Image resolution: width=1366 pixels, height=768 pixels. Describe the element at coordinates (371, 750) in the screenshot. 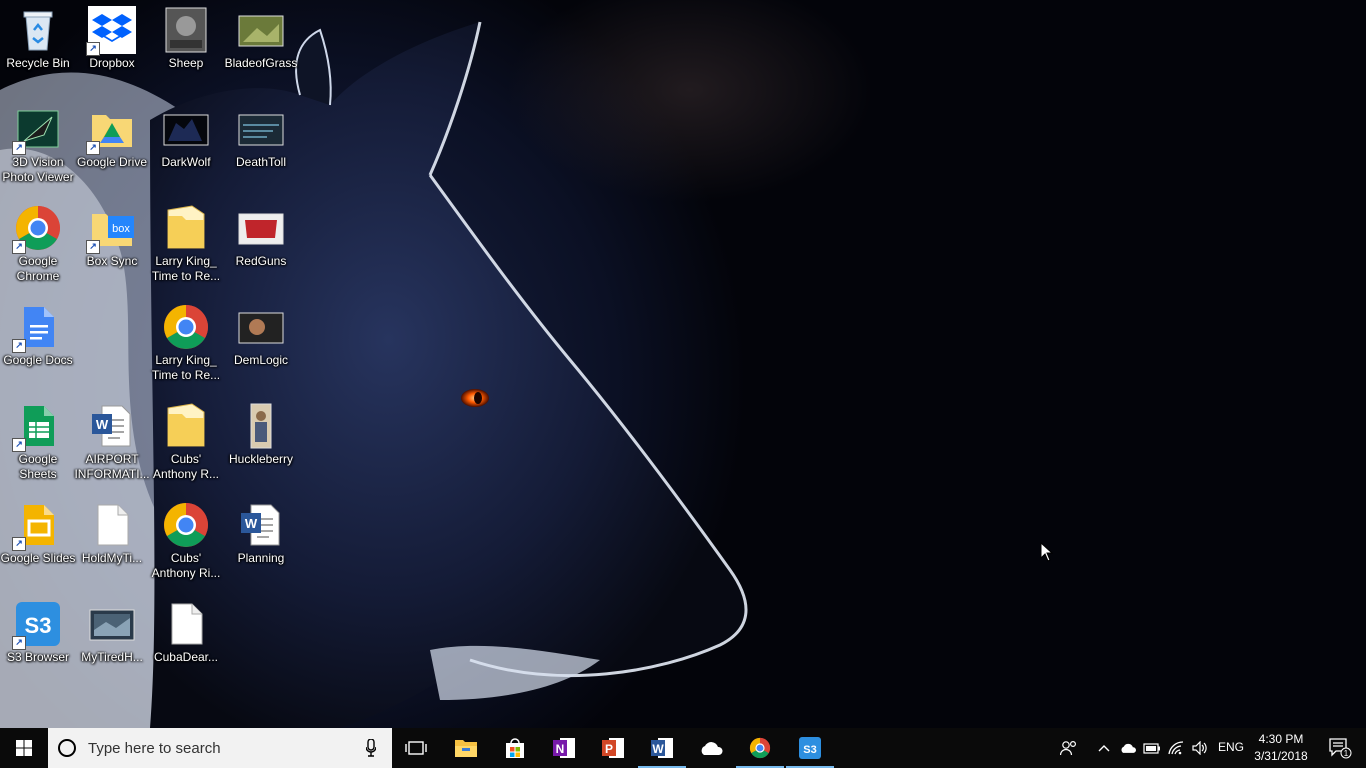

I see `microphone-icon` at that location.